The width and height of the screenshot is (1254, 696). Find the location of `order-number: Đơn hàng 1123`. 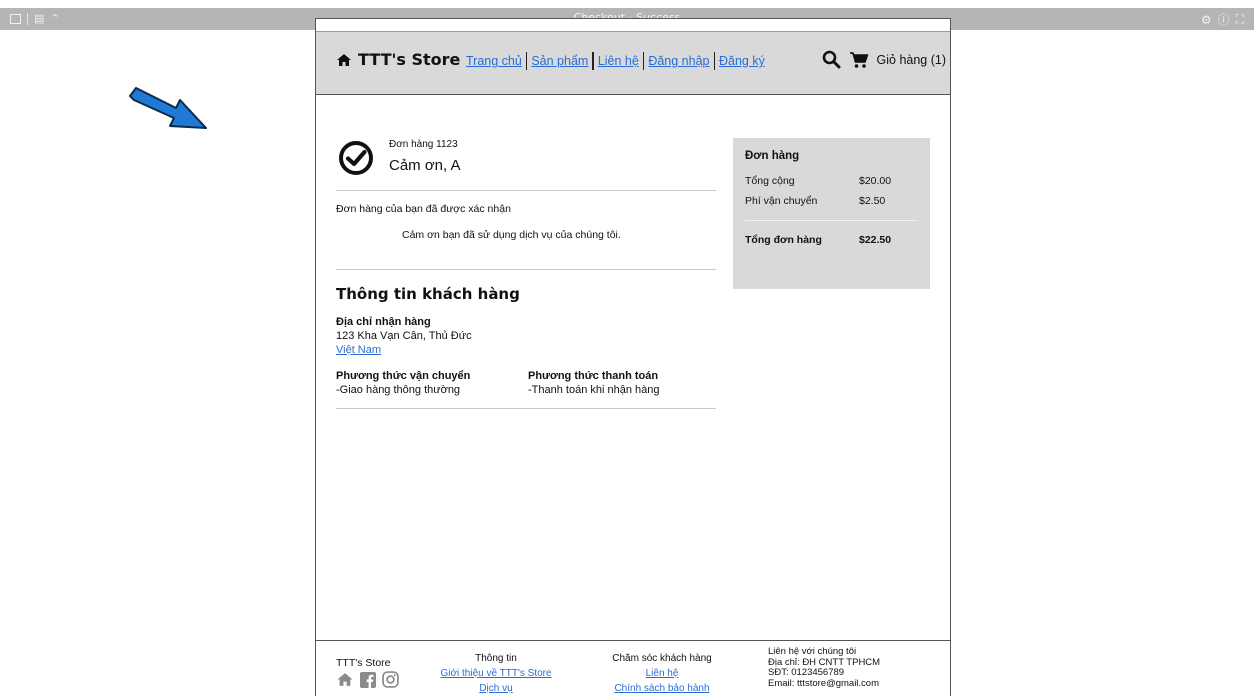

order-number: Đơn hàng 1123 is located at coordinates (423, 144).